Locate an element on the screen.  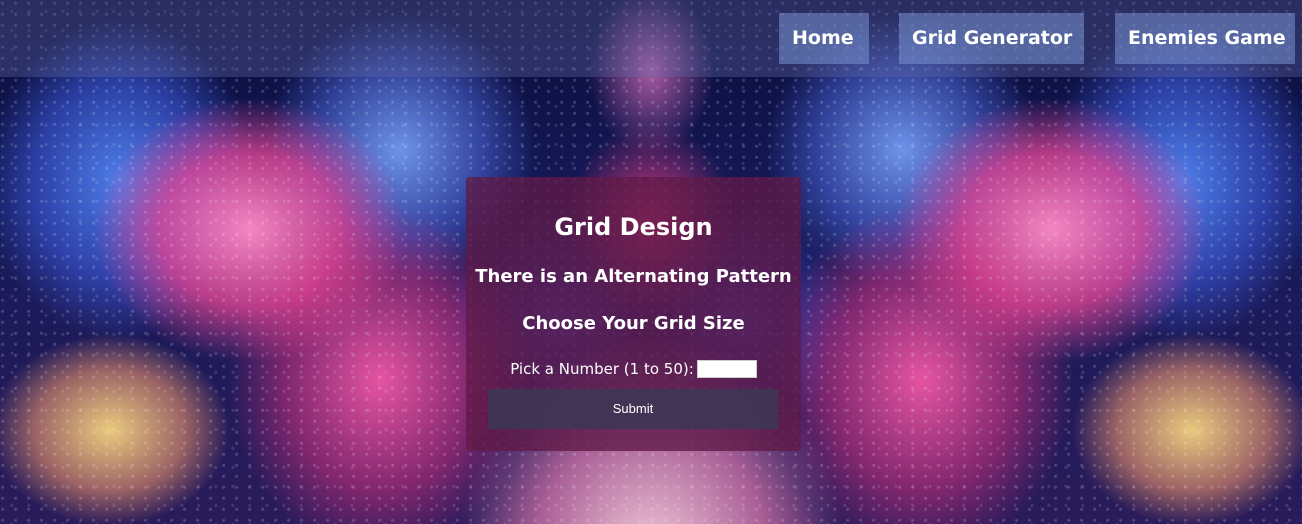
number-input-row: Pick a Number (1 to 50): is located at coordinates (633, 369).